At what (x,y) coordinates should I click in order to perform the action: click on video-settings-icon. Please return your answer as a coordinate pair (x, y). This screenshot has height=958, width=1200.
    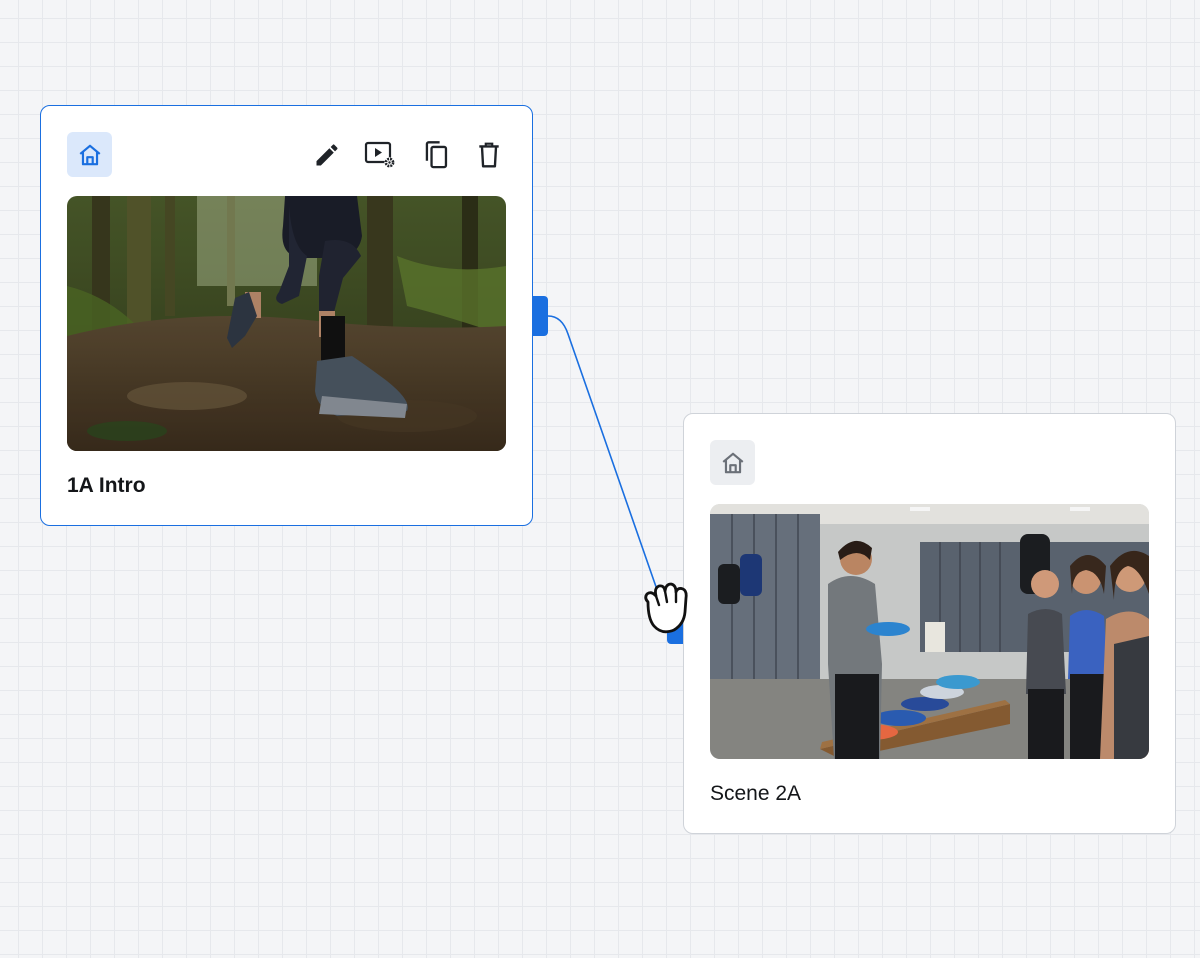
    Looking at the image, I should click on (379, 154).